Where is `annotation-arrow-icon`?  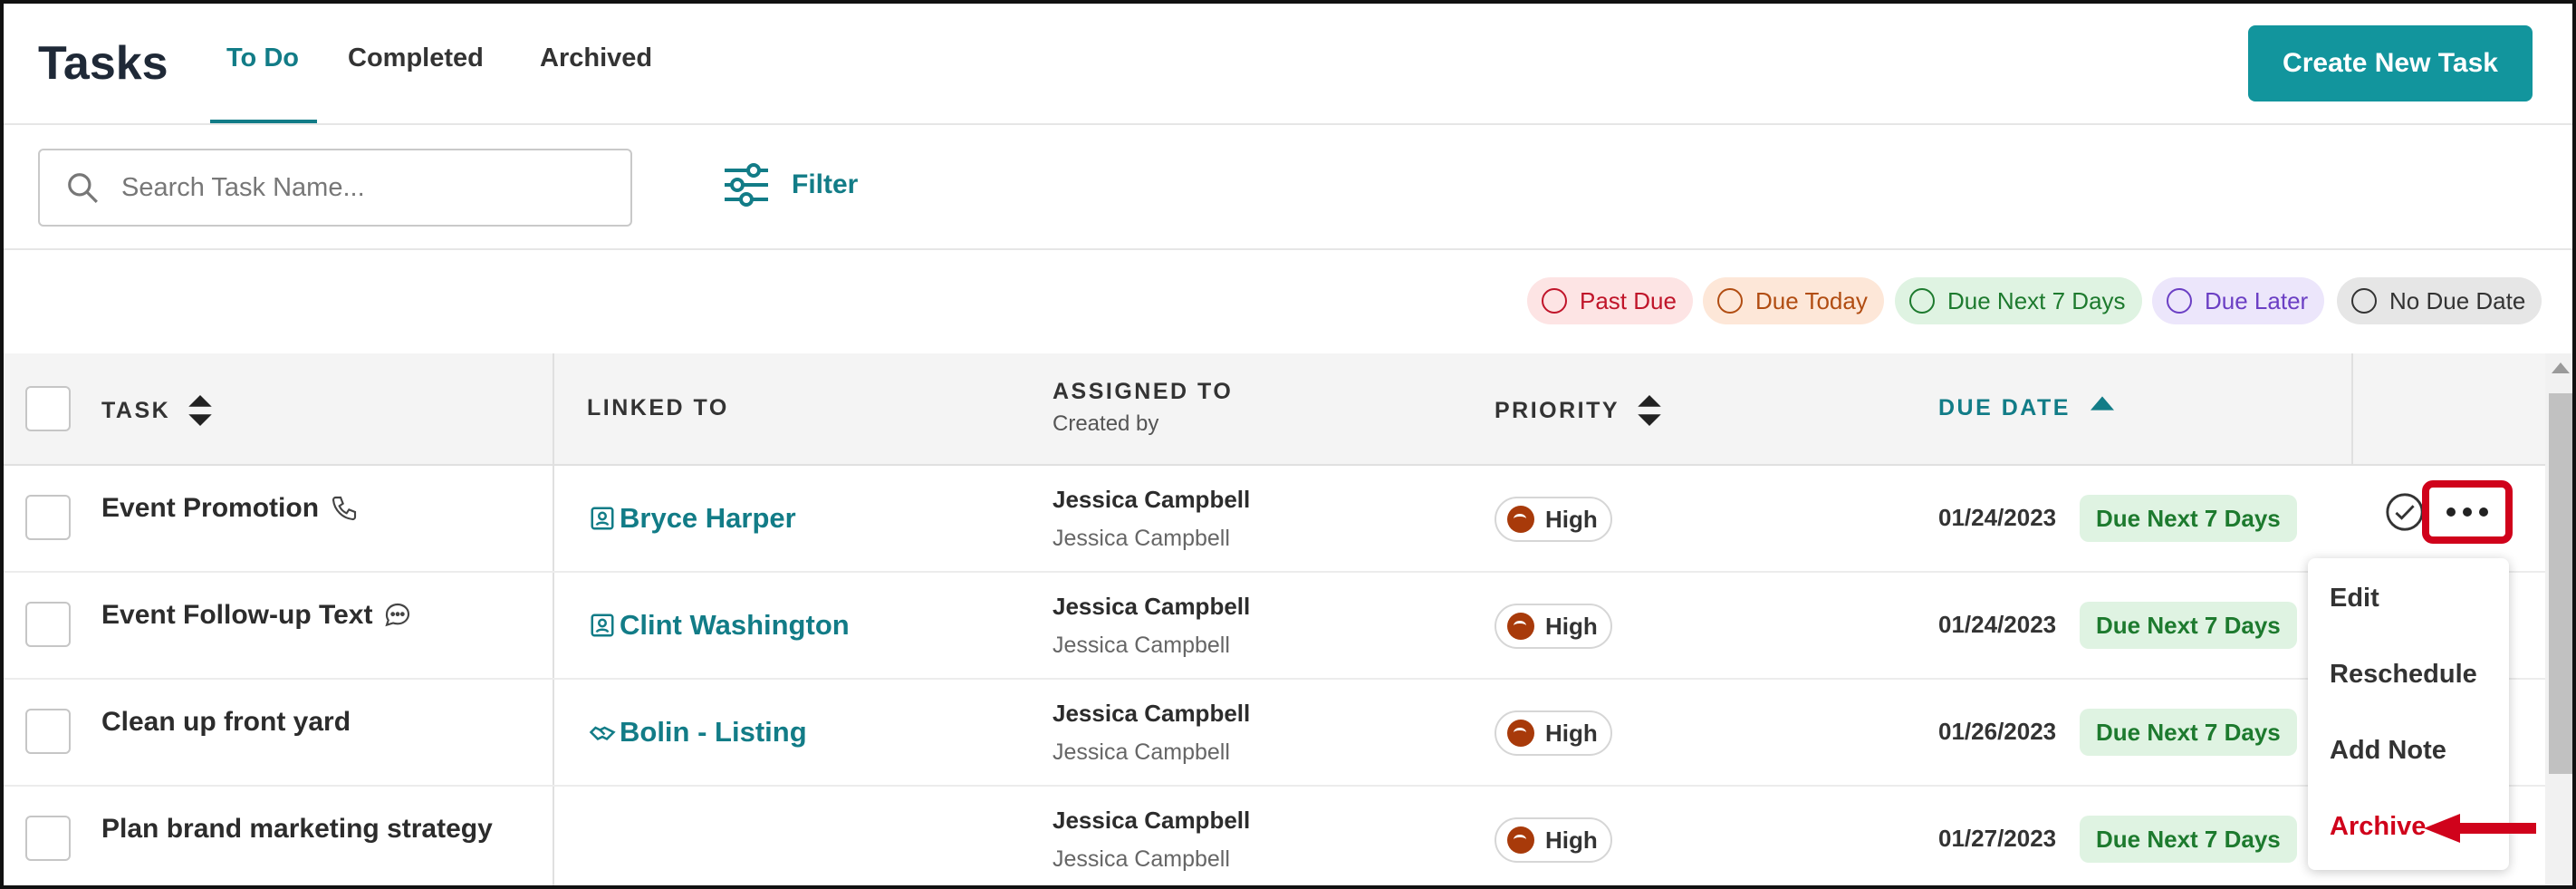
annotation-arrow-icon is located at coordinates (2480, 829).